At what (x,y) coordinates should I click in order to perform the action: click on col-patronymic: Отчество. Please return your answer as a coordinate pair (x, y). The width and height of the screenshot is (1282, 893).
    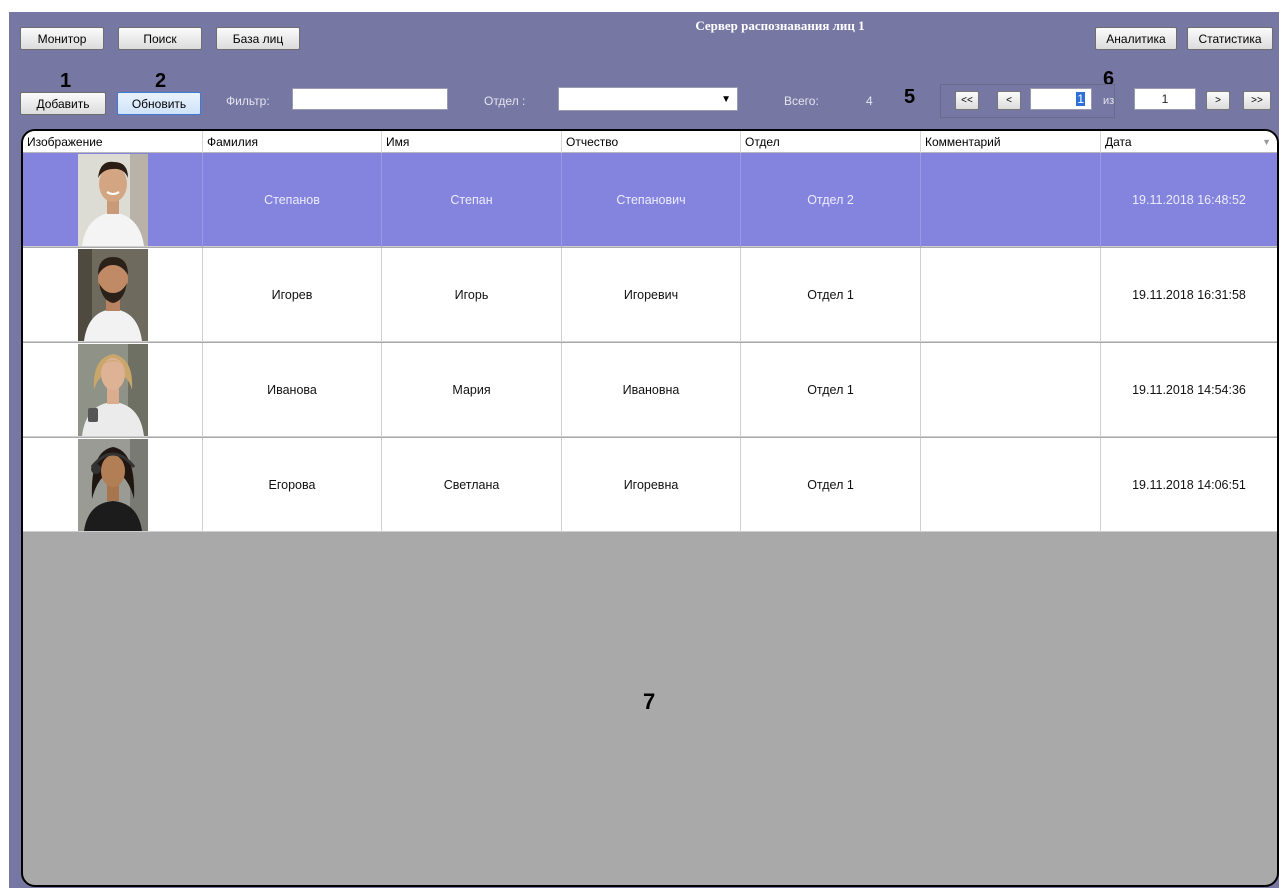
    Looking at the image, I should click on (651, 142).